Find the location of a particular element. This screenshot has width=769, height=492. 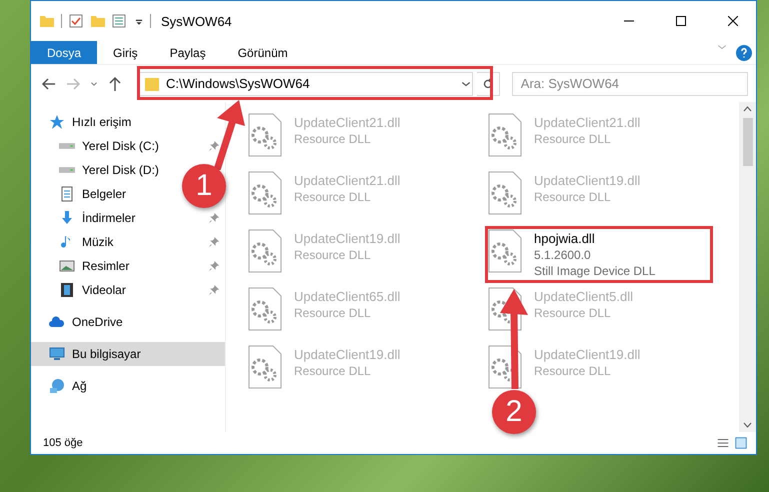

scrollbar is located at coordinates (747, 267).